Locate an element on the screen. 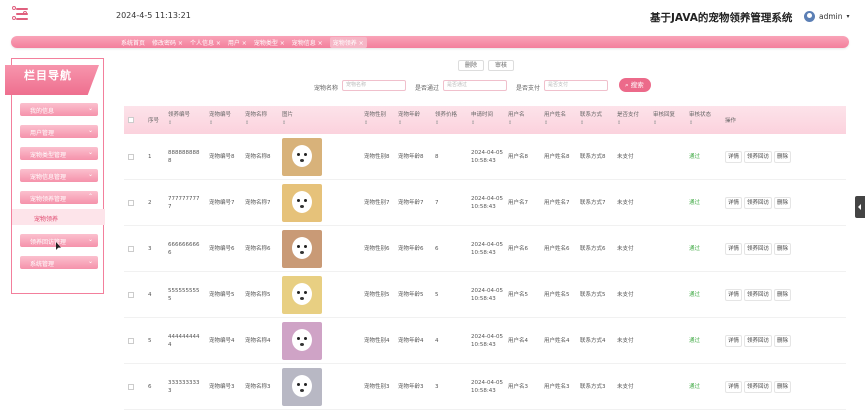 The image size is (865, 411). tab-item: 宠物类型 × is located at coordinates (269, 42).